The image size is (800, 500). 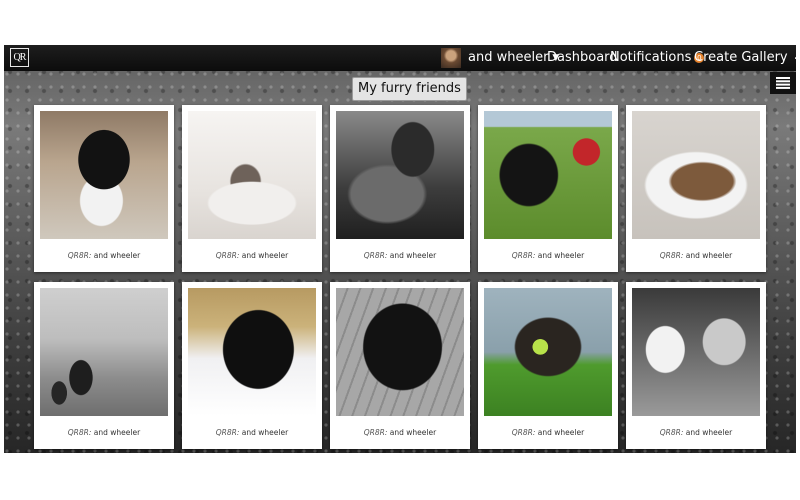 I want to click on notifications-label: Notifications, so click(x=651, y=57).